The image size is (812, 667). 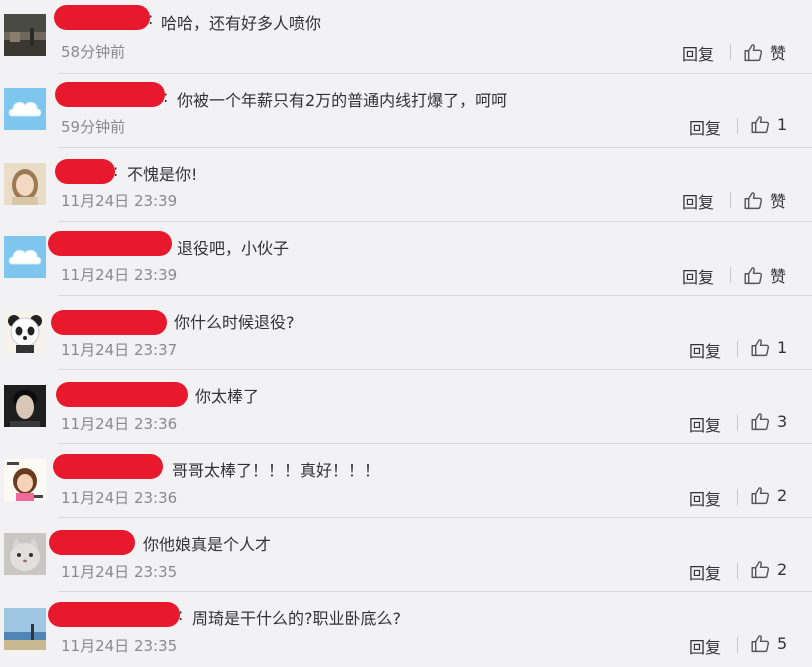 What do you see at coordinates (406, 481) in the screenshot?
I see `comment-row: 哥哥太棒了！！！真好！！！ 11月24日 23:36 回复 2` at bounding box center [406, 481].